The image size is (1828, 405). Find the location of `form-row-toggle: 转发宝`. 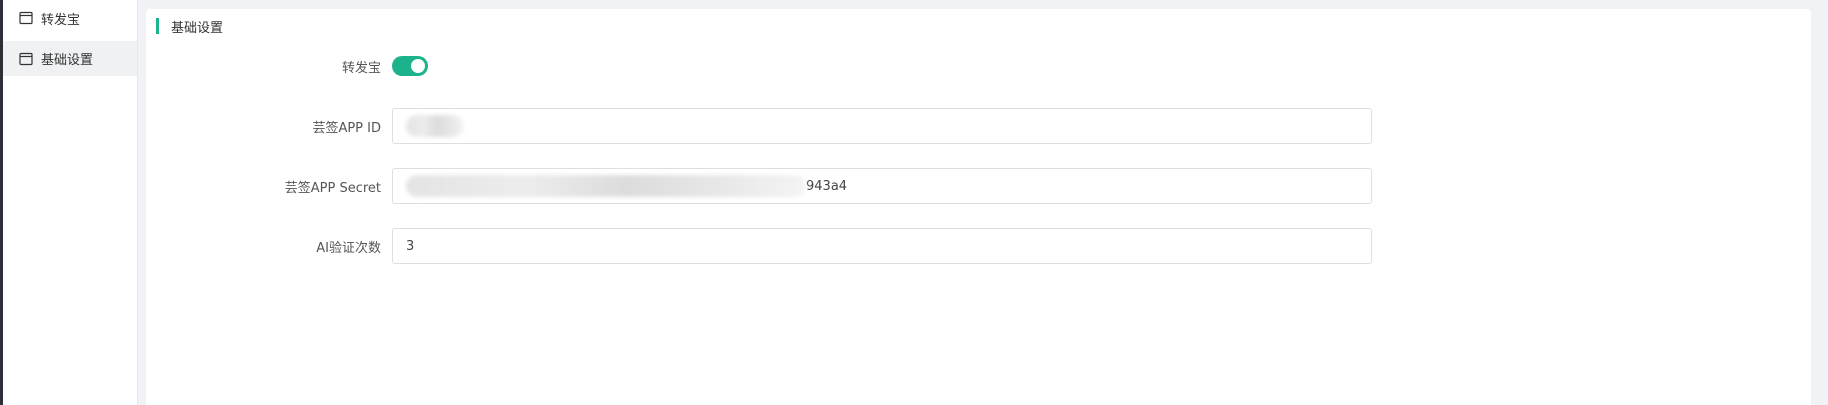

form-row-toggle: 转发宝 is located at coordinates (287, 66).